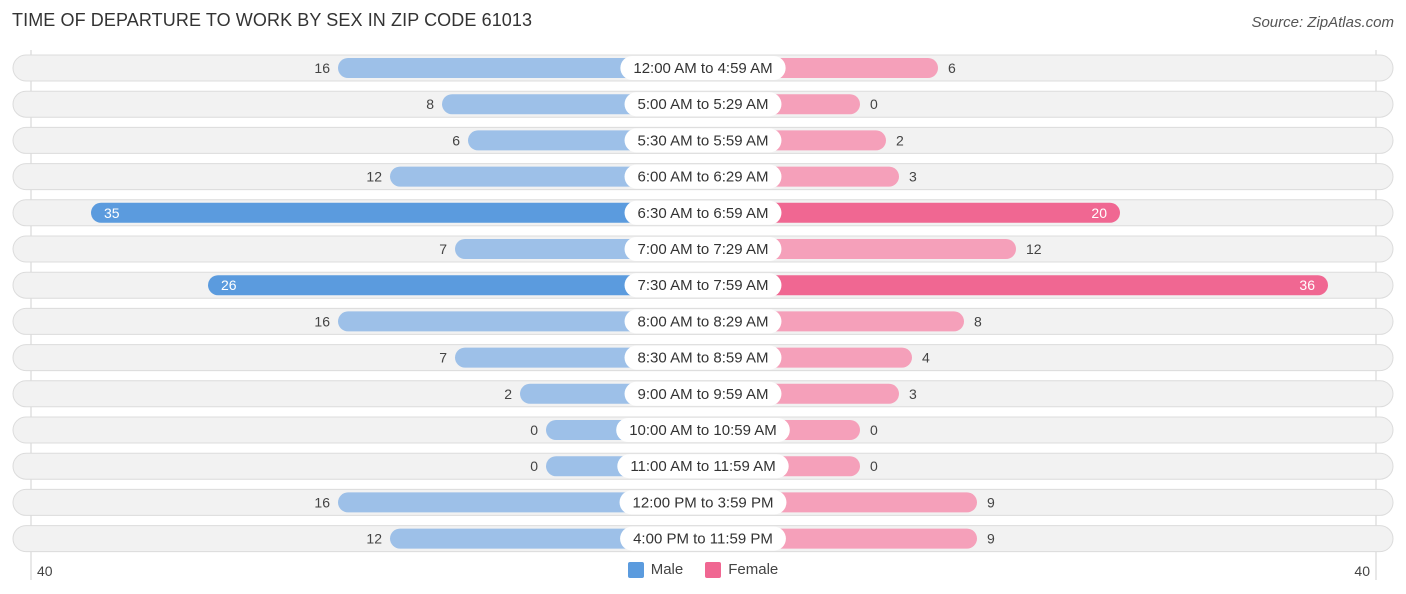 The image size is (1406, 594). I want to click on category-label: 8:30 AM to 8:59 AM, so click(703, 358).